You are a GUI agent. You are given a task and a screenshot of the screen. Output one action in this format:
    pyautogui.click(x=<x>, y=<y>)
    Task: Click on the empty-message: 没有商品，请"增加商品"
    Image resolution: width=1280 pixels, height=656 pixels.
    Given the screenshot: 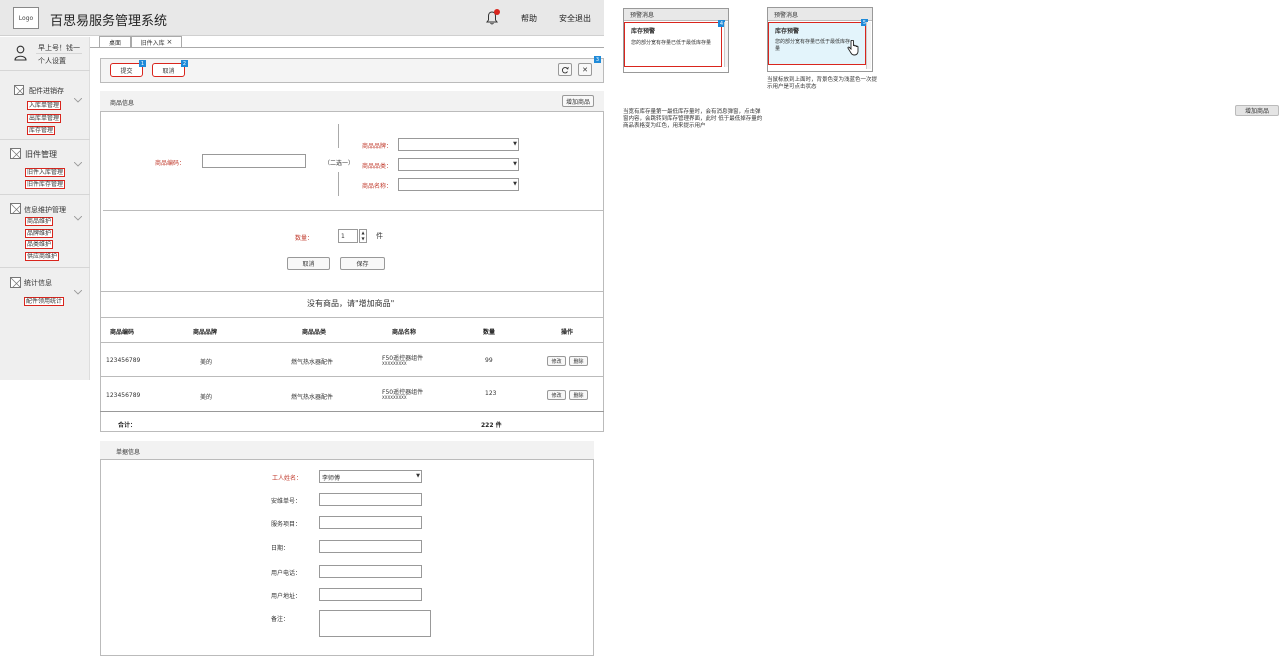 What is the action you would take?
    pyautogui.click(x=351, y=303)
    